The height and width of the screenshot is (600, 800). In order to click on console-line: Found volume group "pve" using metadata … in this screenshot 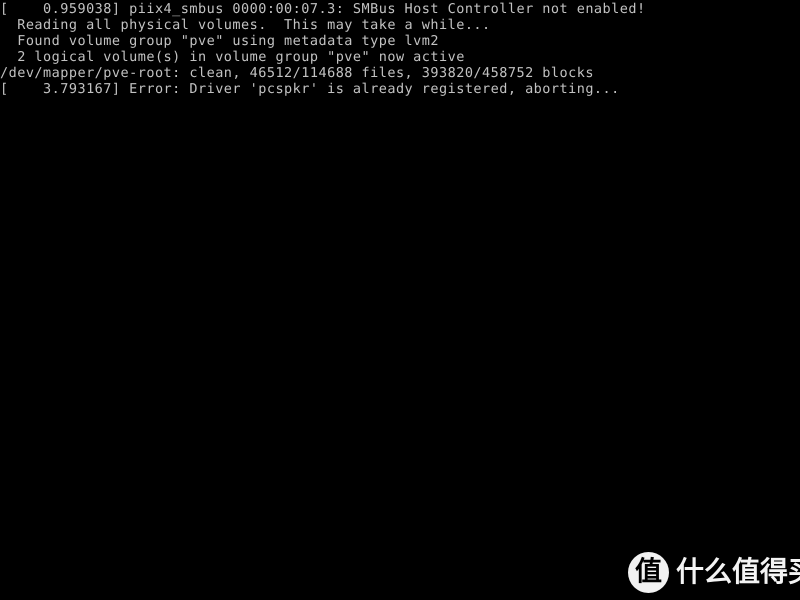, I will do `click(219, 41)`.